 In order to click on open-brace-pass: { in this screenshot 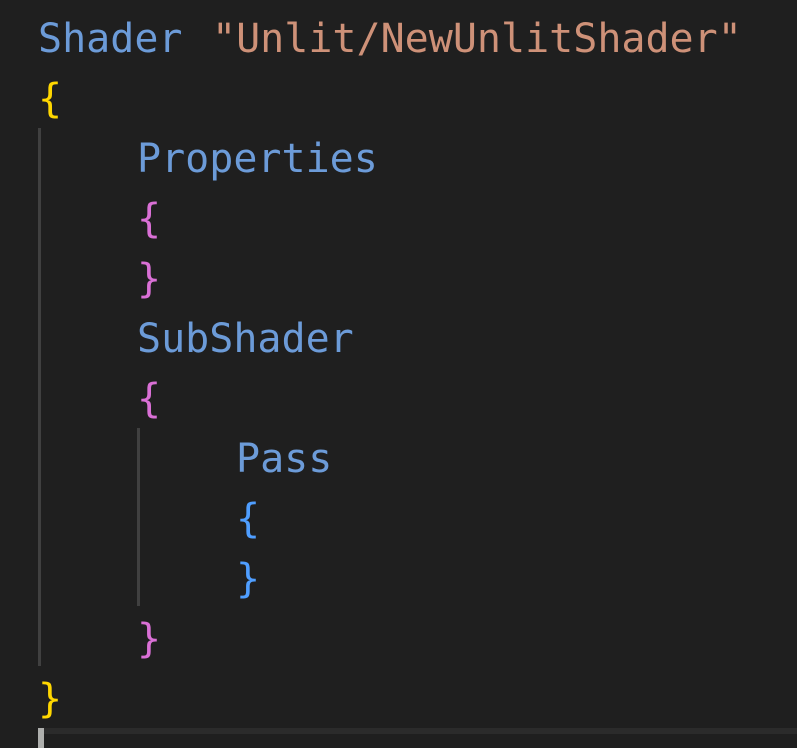, I will do `click(248, 519)`.